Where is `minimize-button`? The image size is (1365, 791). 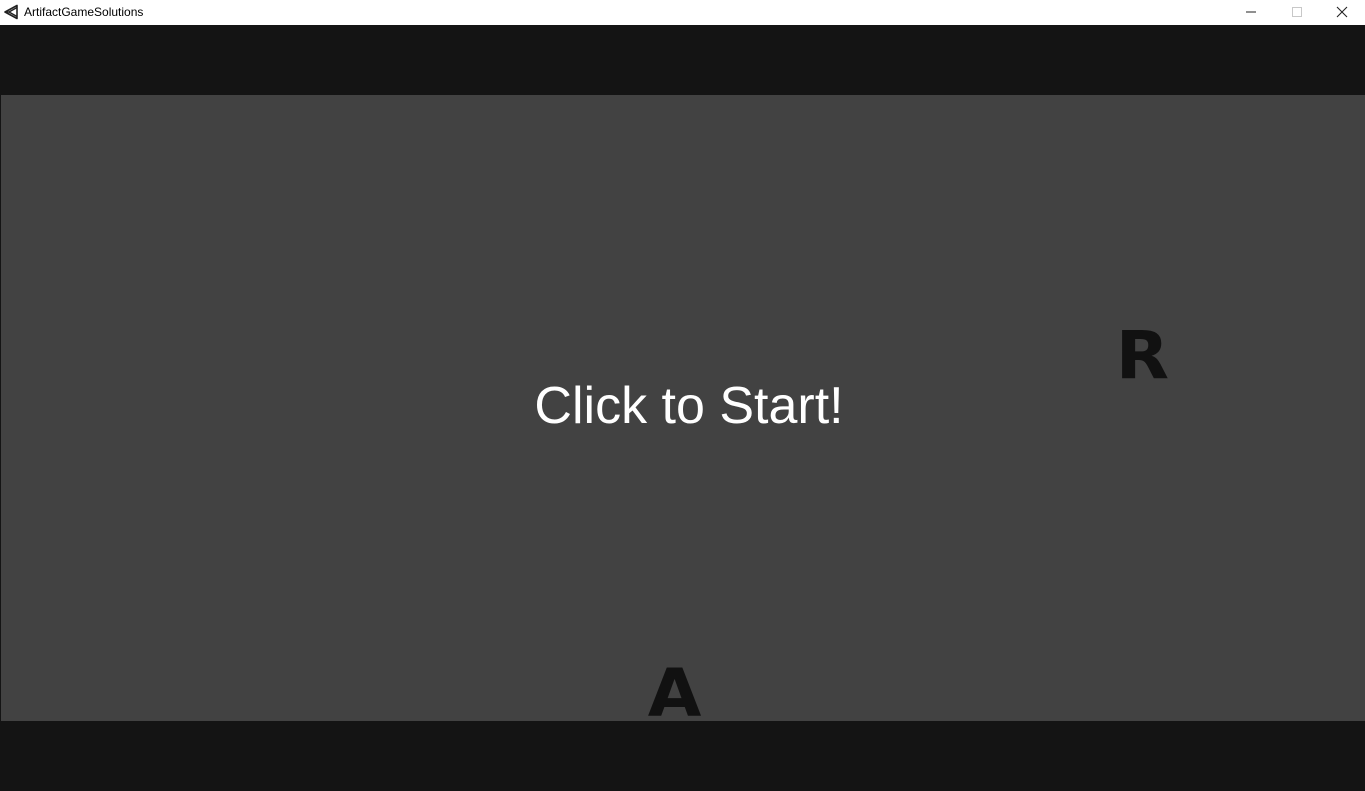 minimize-button is located at coordinates (1251, 12).